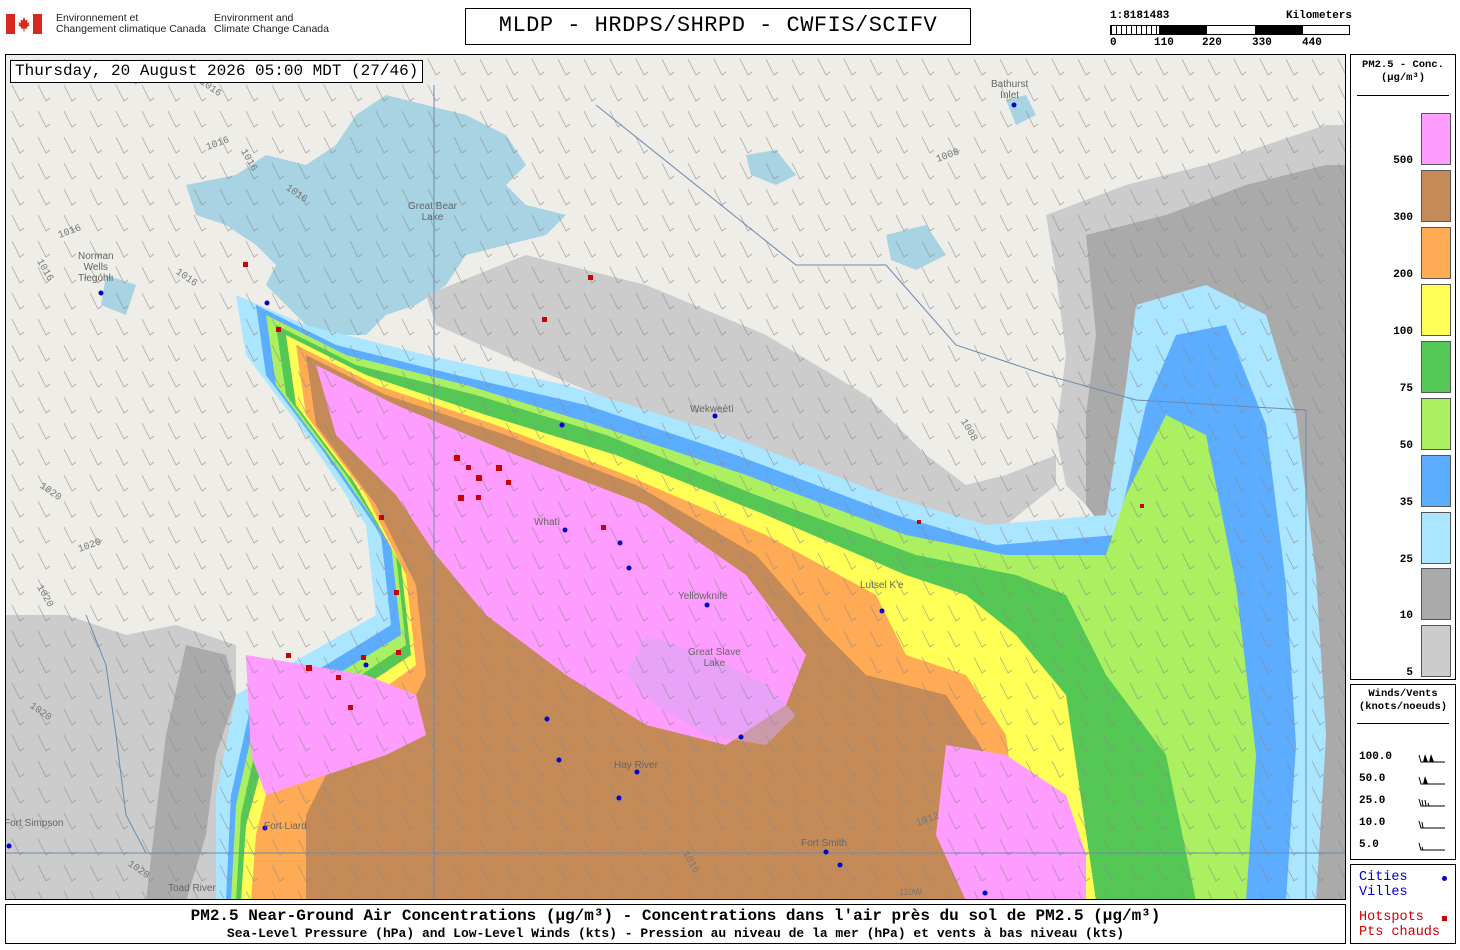  Describe the element at coordinates (1372, 779) in the screenshot. I see `wind-speed-label: 50.0` at that location.